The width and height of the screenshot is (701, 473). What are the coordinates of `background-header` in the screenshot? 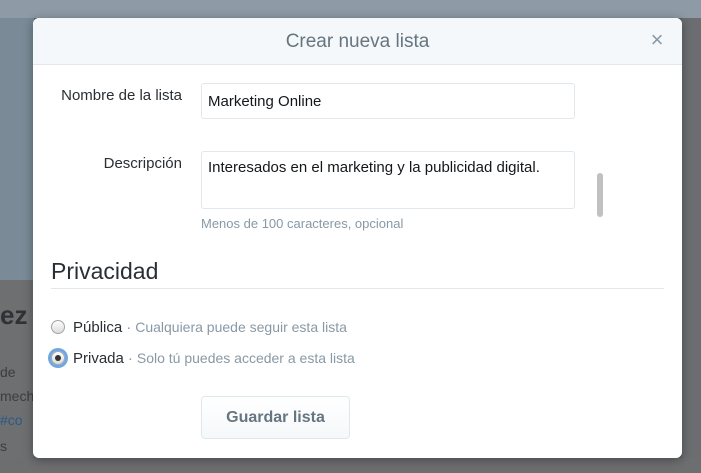 It's located at (350, 9).